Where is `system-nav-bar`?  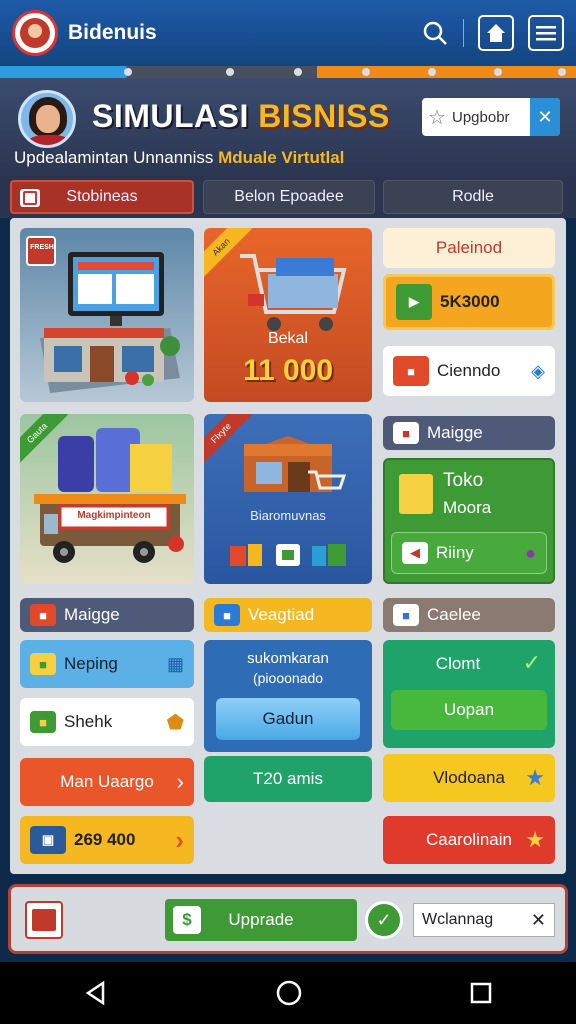 system-nav-bar is located at coordinates (288, 993).